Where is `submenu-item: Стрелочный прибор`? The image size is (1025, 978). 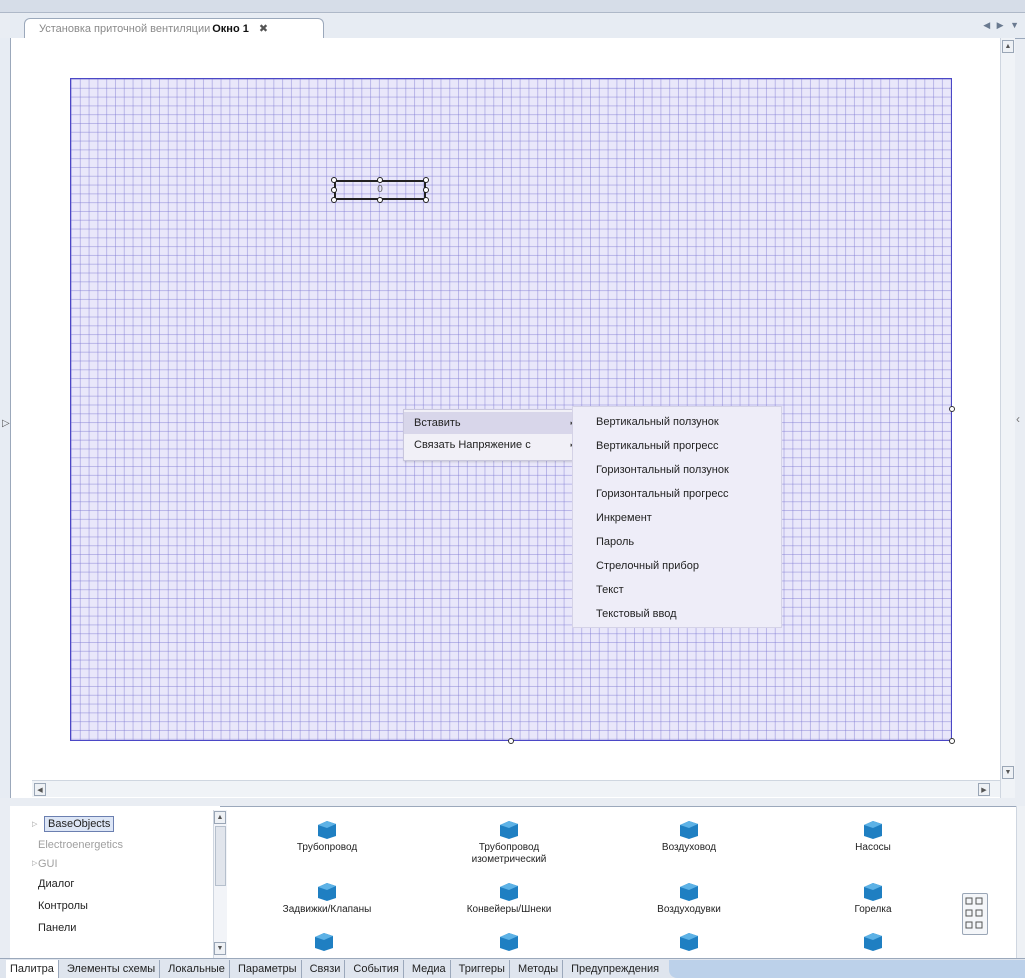 submenu-item: Стрелочный прибор is located at coordinates (677, 566).